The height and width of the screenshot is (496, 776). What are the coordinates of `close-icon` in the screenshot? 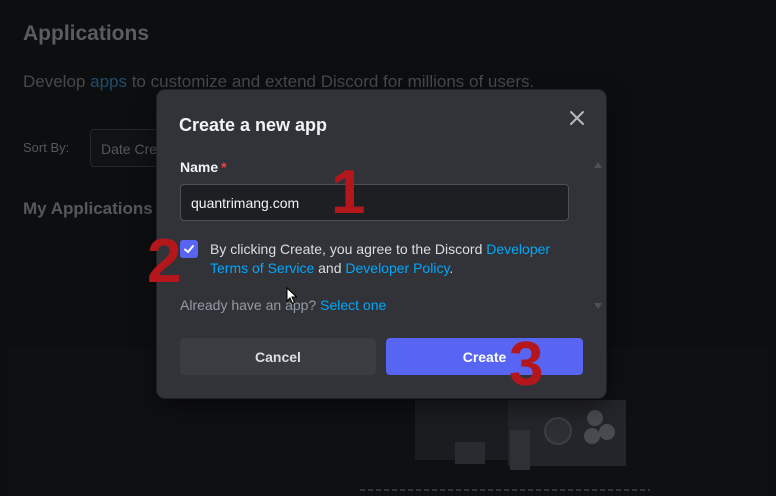 It's located at (577, 118).